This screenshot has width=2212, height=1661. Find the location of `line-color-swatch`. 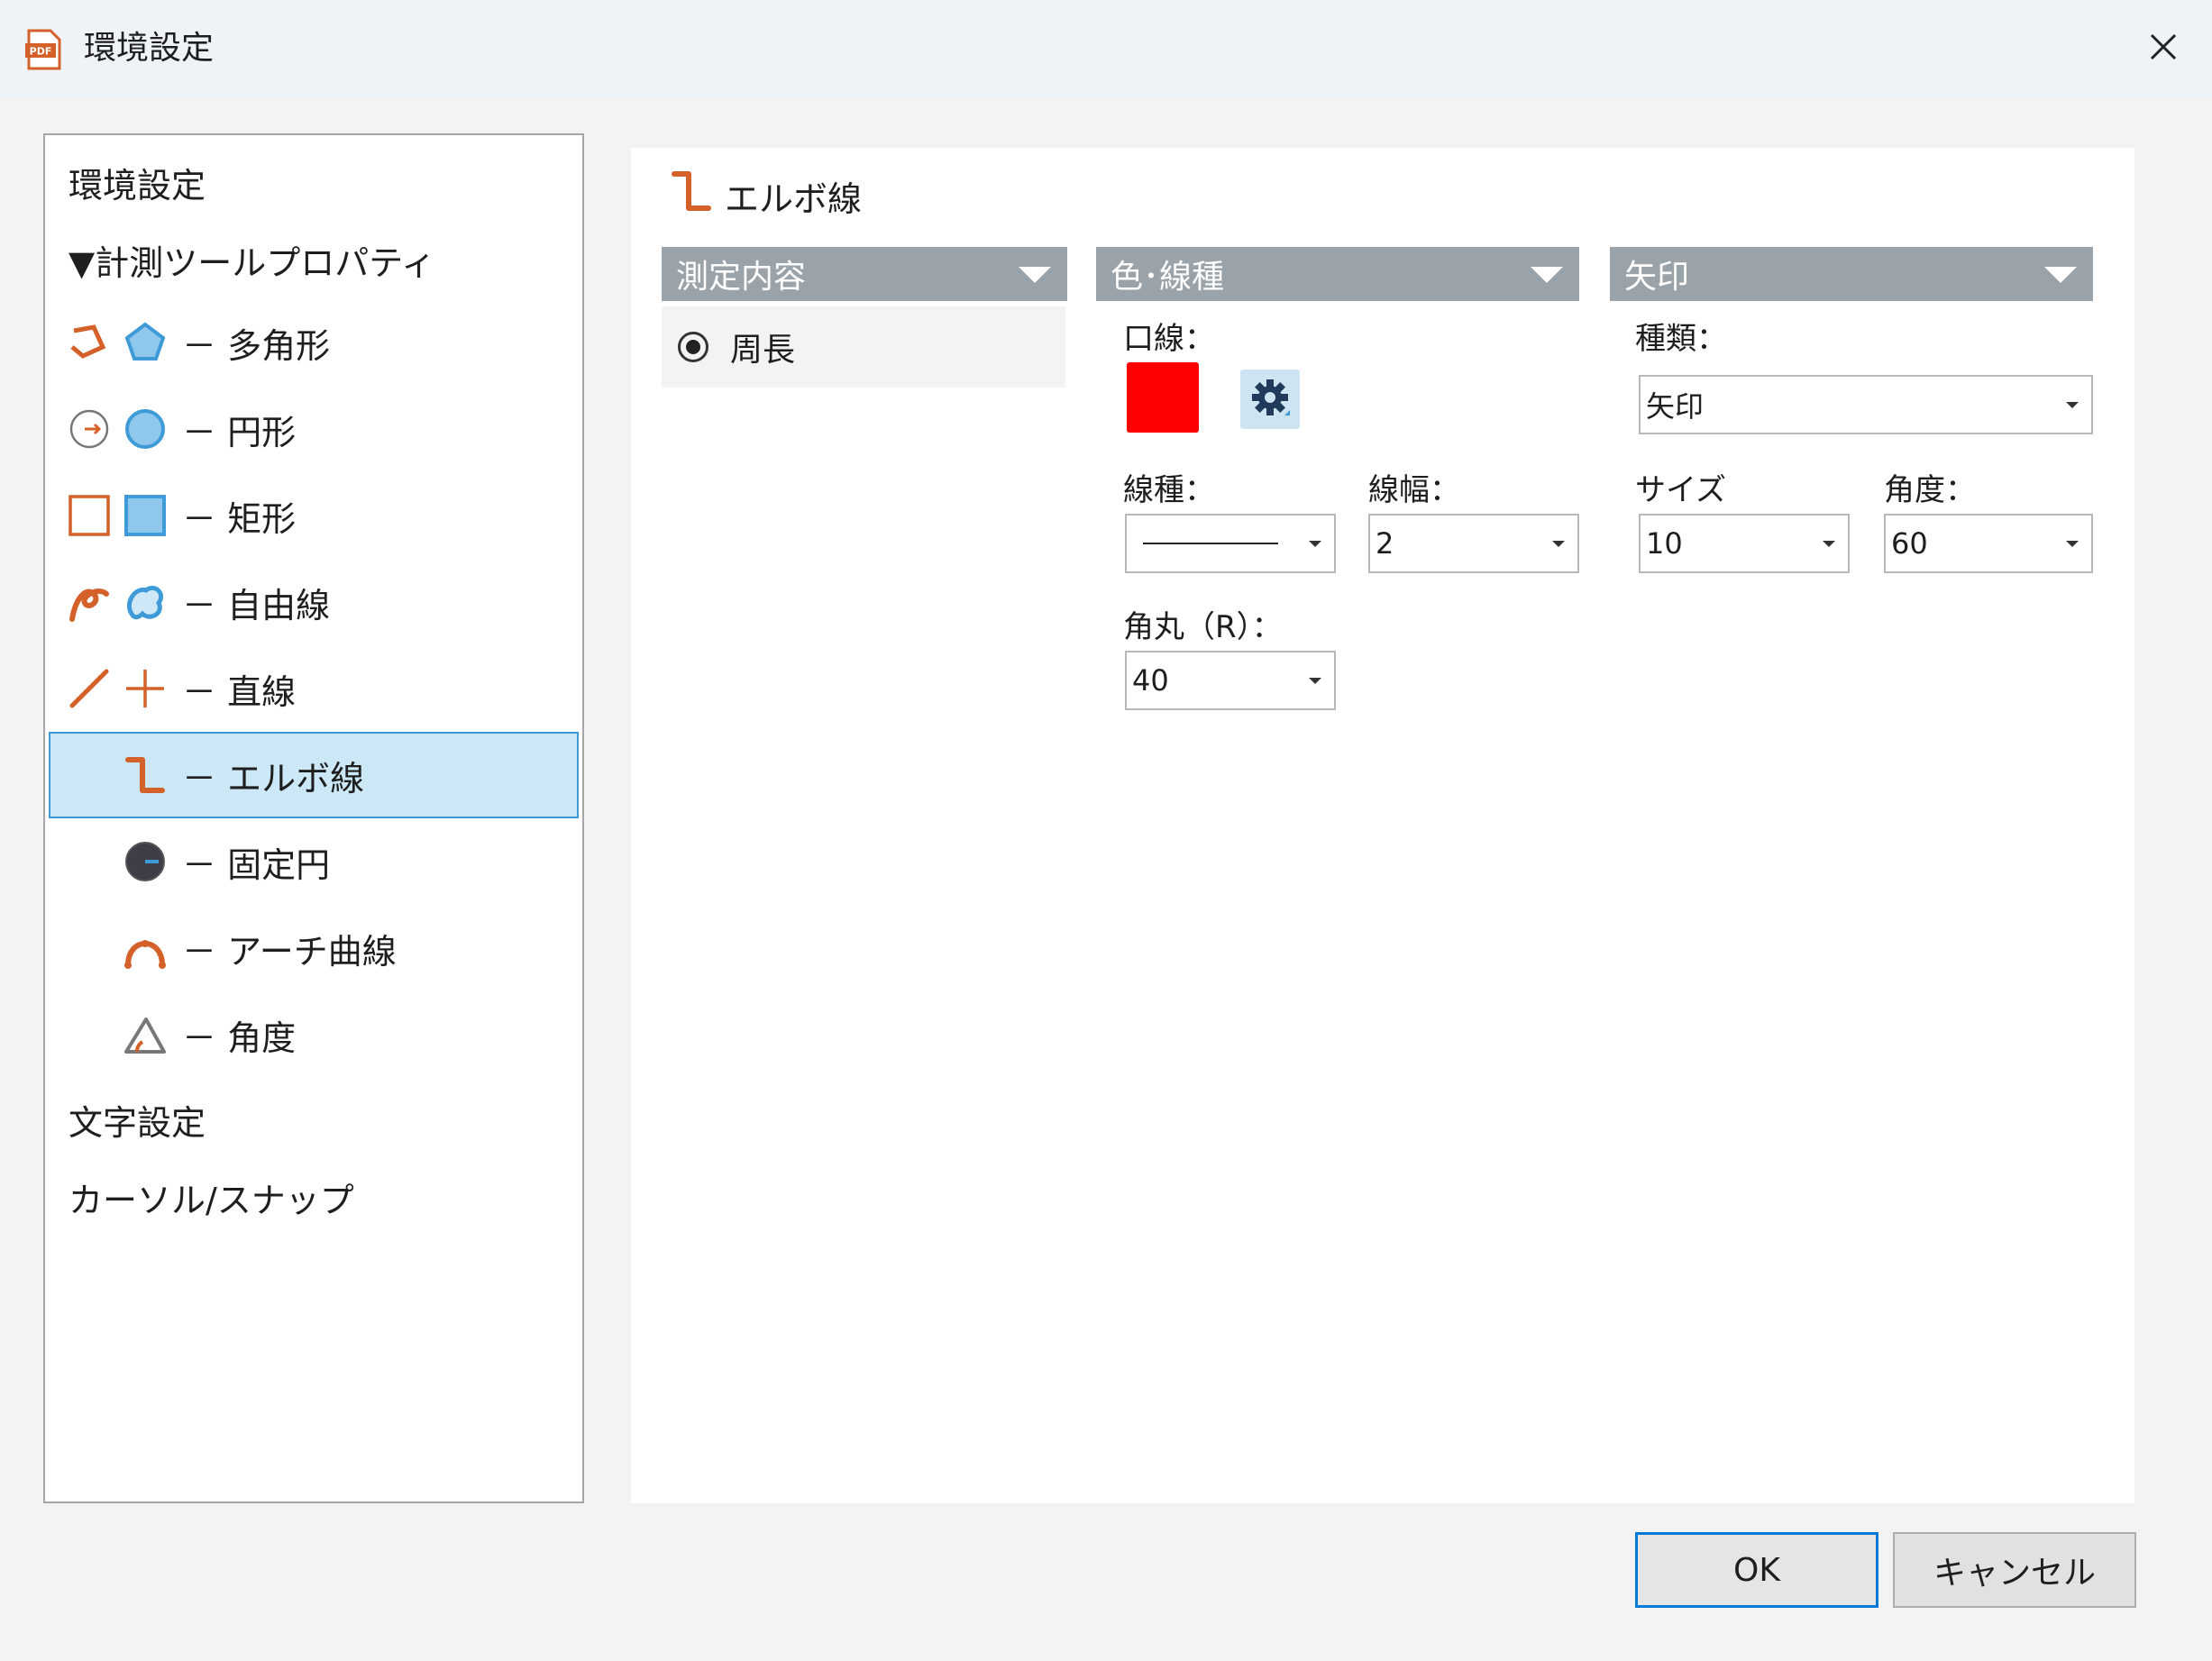

line-color-swatch is located at coordinates (1163, 397).